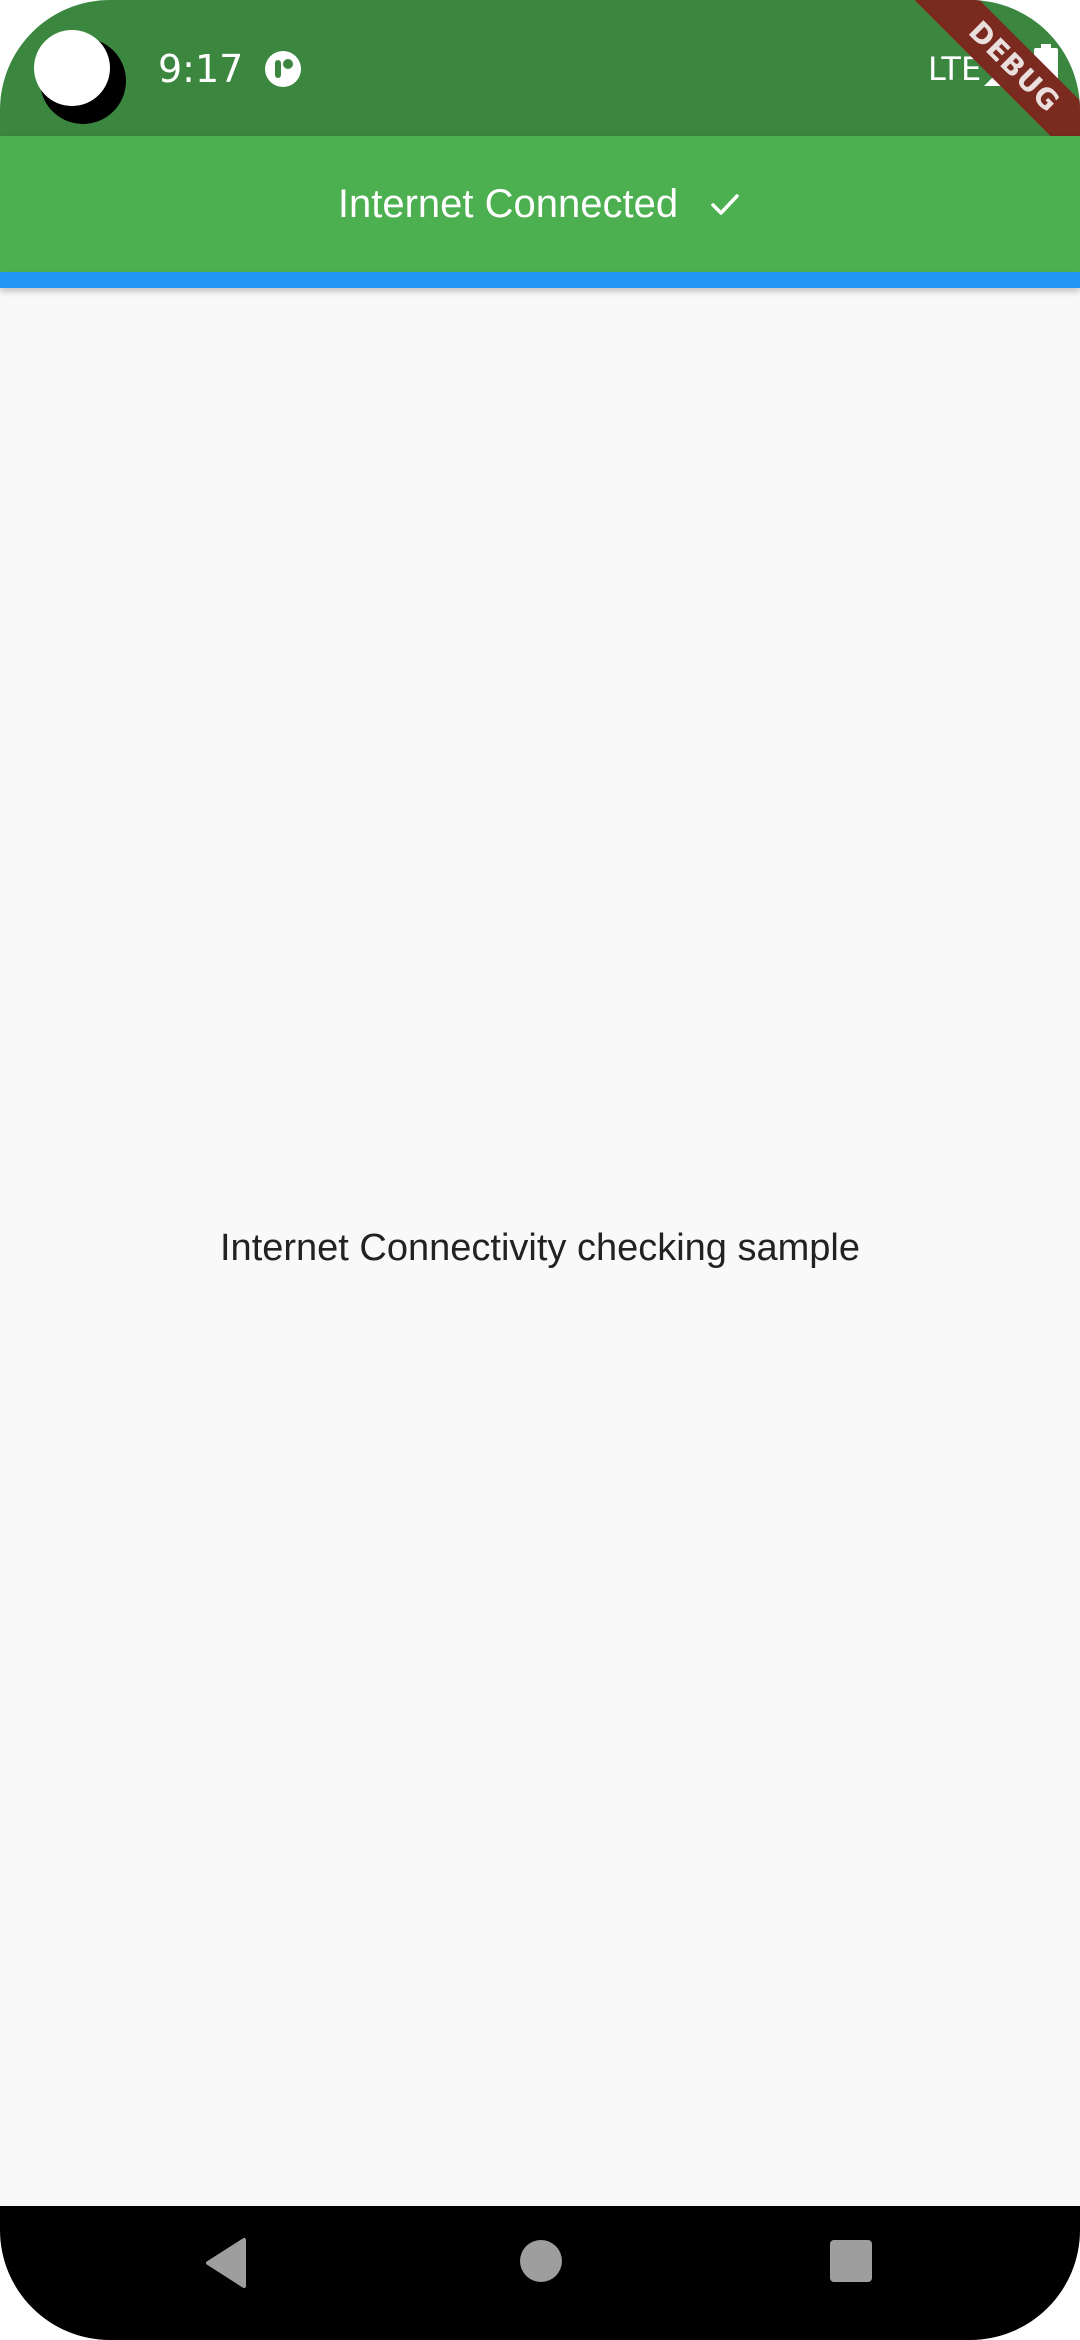 The height and width of the screenshot is (2340, 1080). I want to click on connection-status-title: Internet Connected, so click(508, 204).